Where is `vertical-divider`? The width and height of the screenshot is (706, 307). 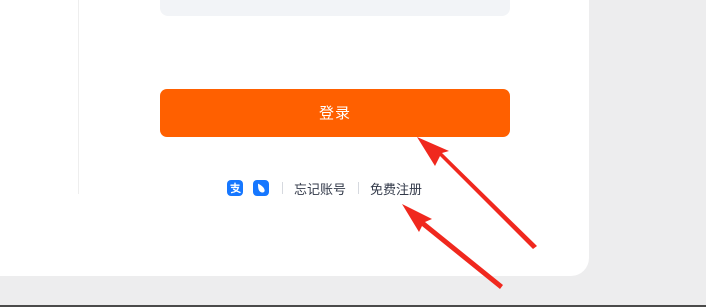
vertical-divider is located at coordinates (78, 97).